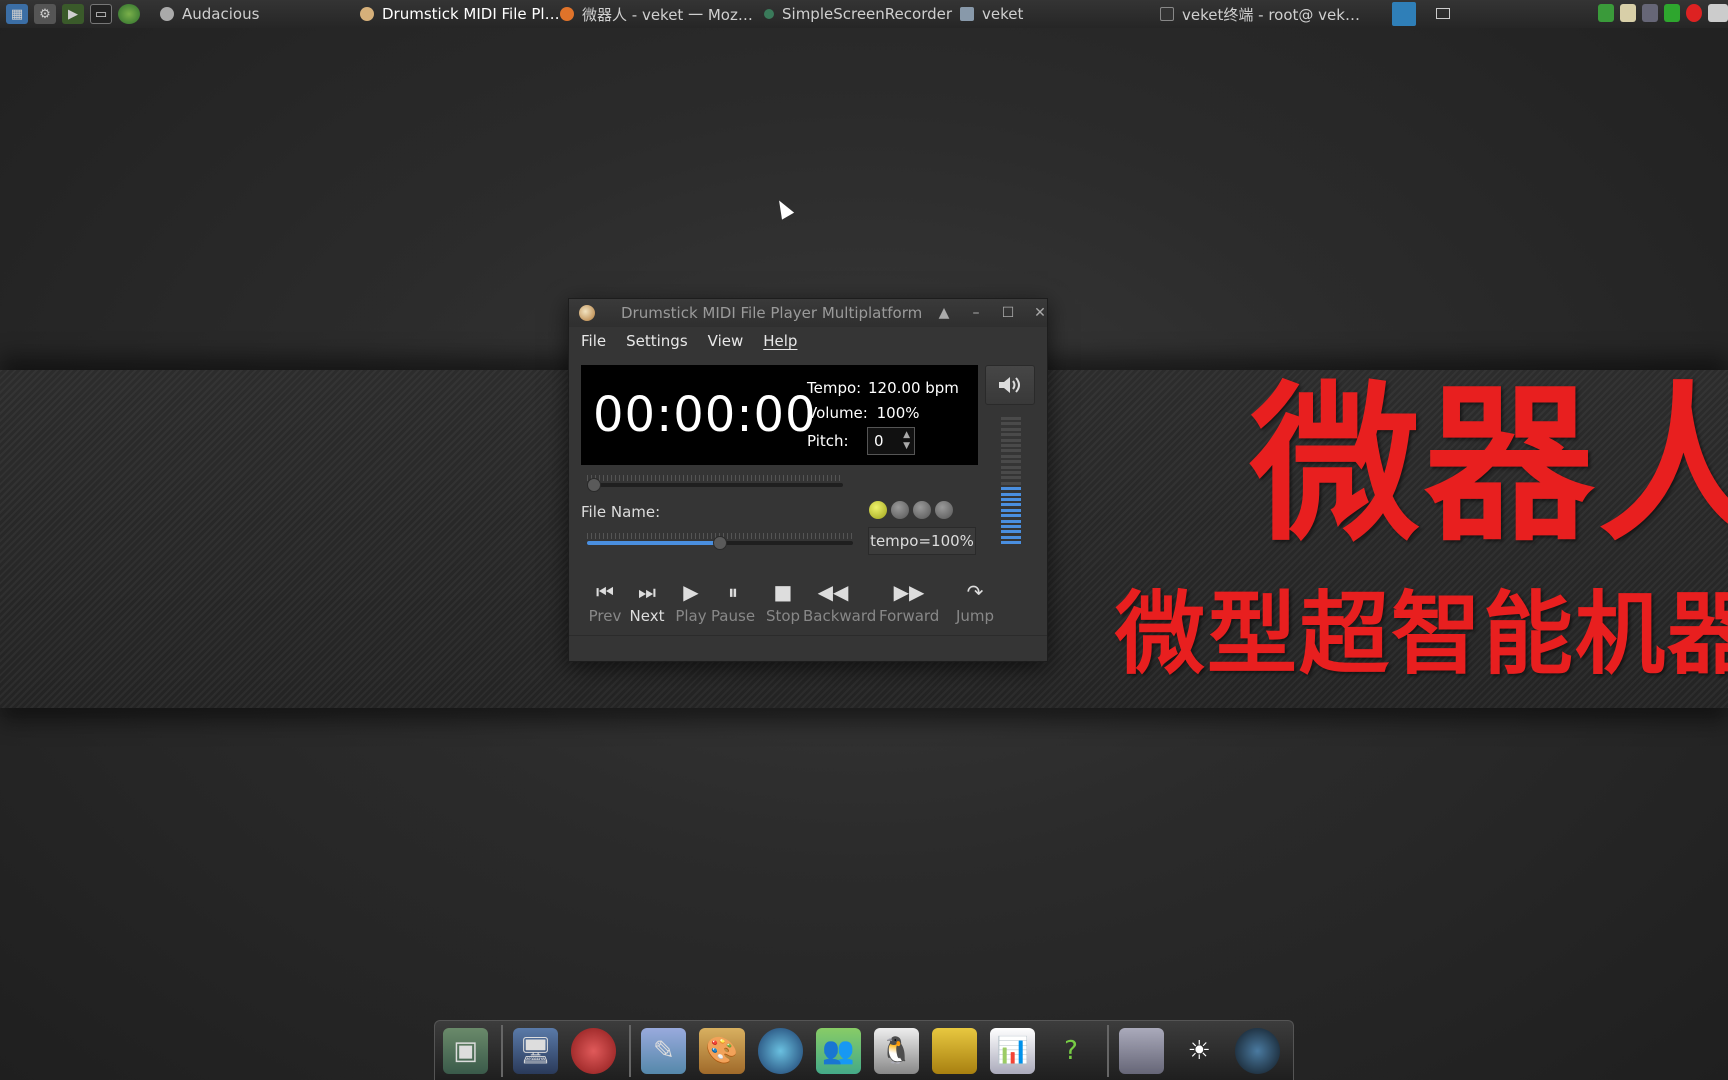 This screenshot has height=1080, width=1728. What do you see at coordinates (891, 441) in the screenshot?
I see `pitch-spinbox: 0 ▲ ▼` at bounding box center [891, 441].